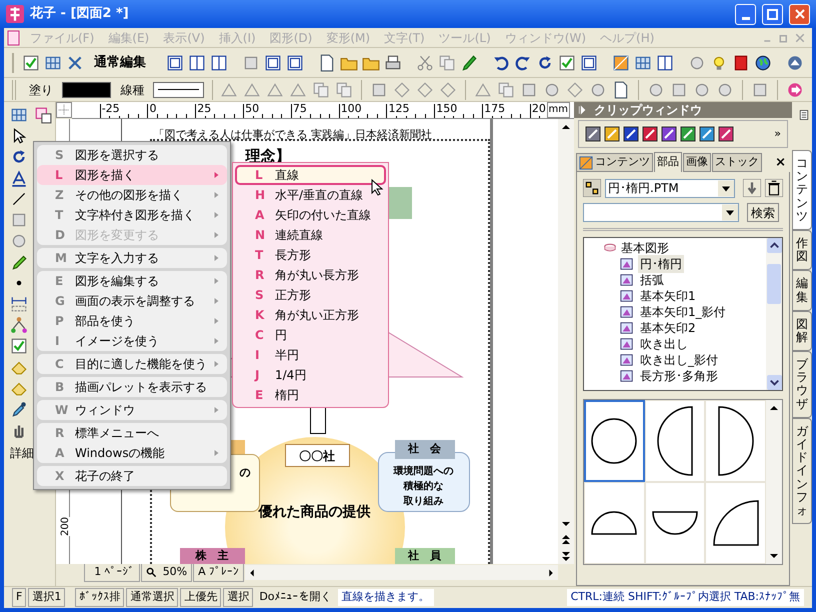 The height and width of the screenshot is (612, 816). Describe the element at coordinates (774, 284) in the screenshot. I see `scroll-thumb` at that location.